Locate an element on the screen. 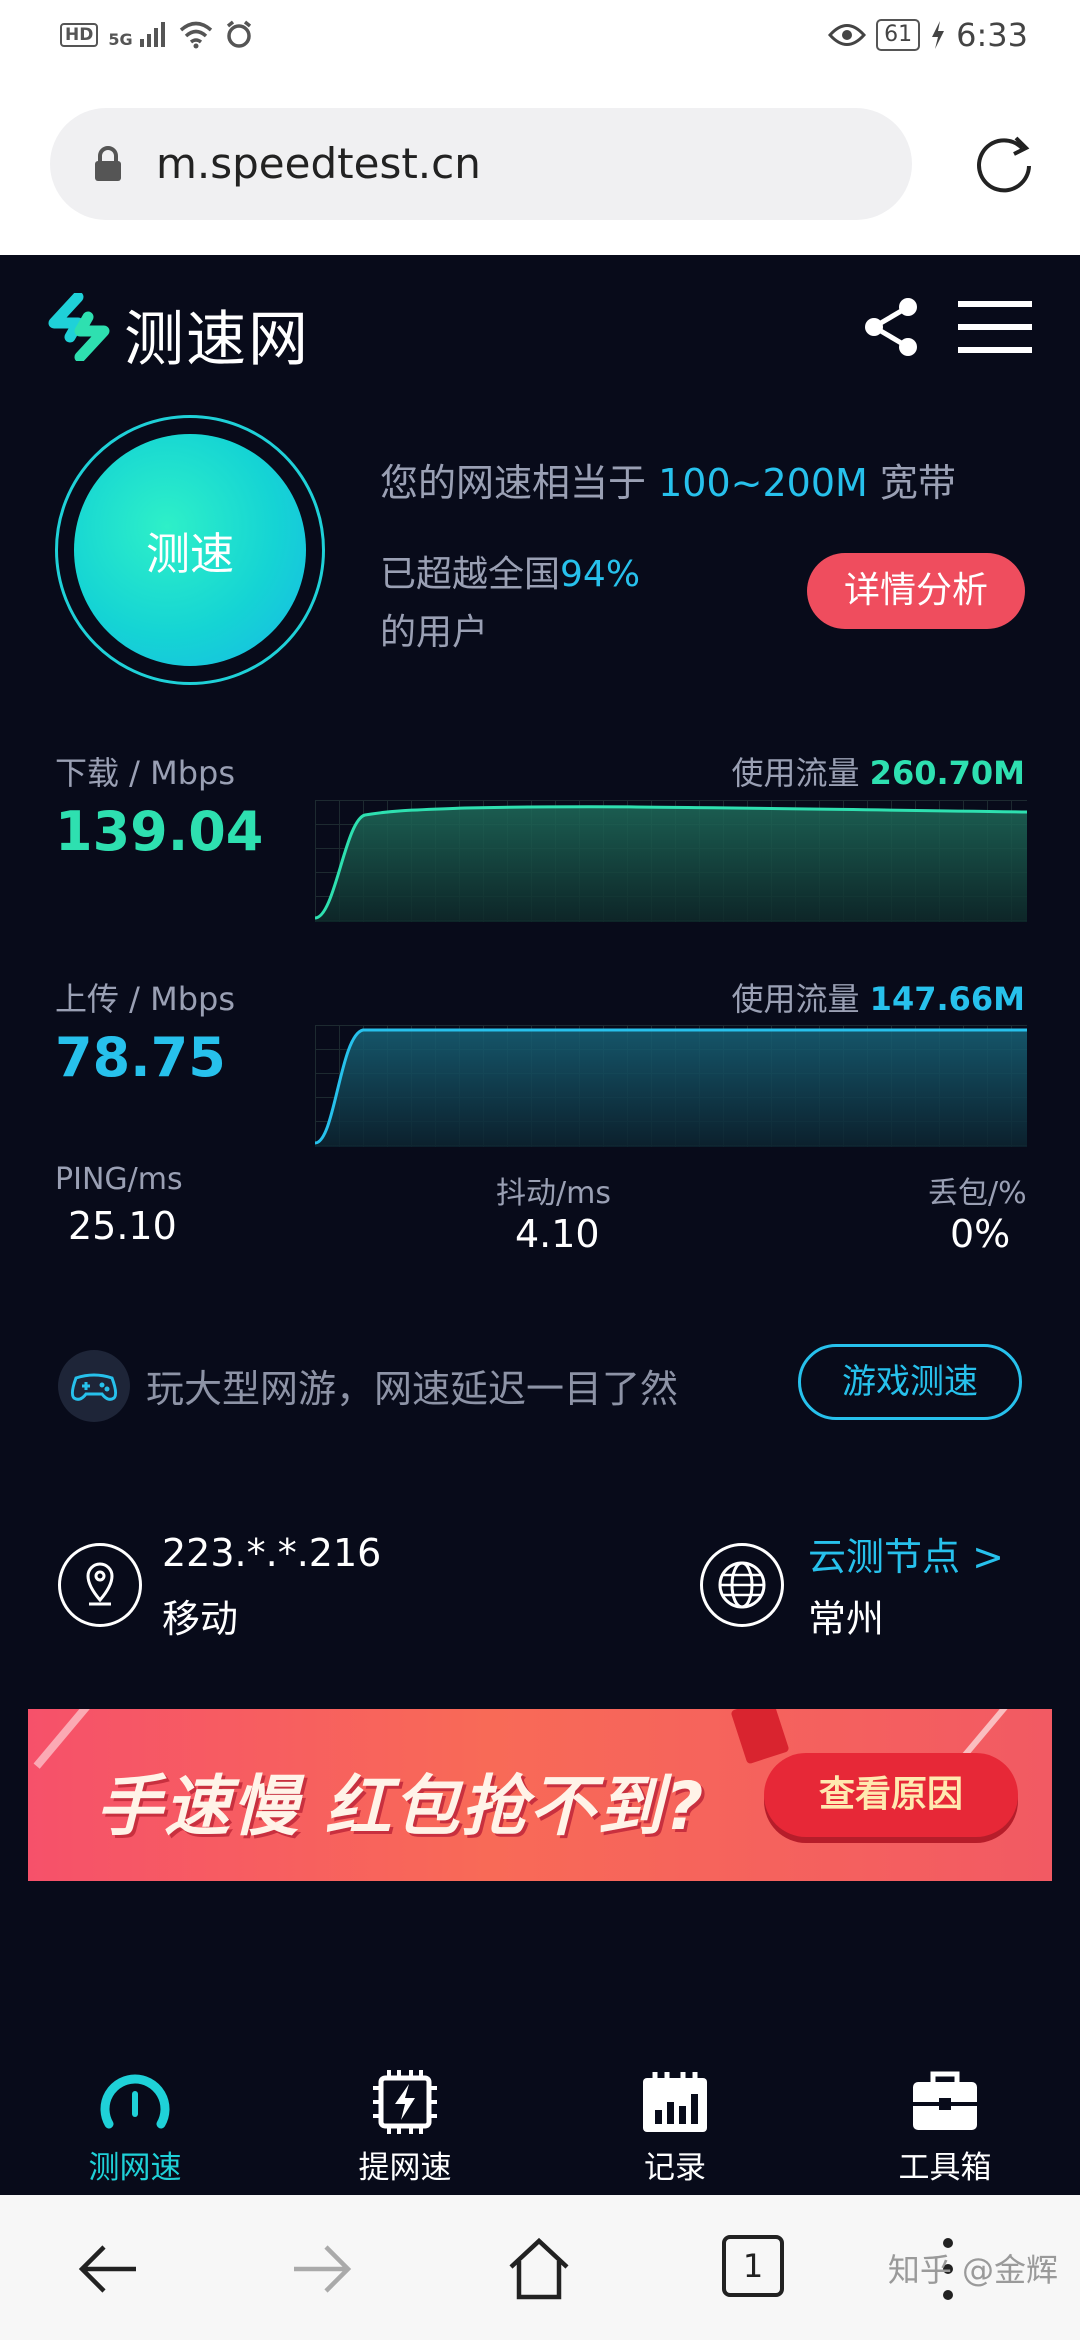 The image size is (1080, 2340). share-icon is located at coordinates (892, 327).